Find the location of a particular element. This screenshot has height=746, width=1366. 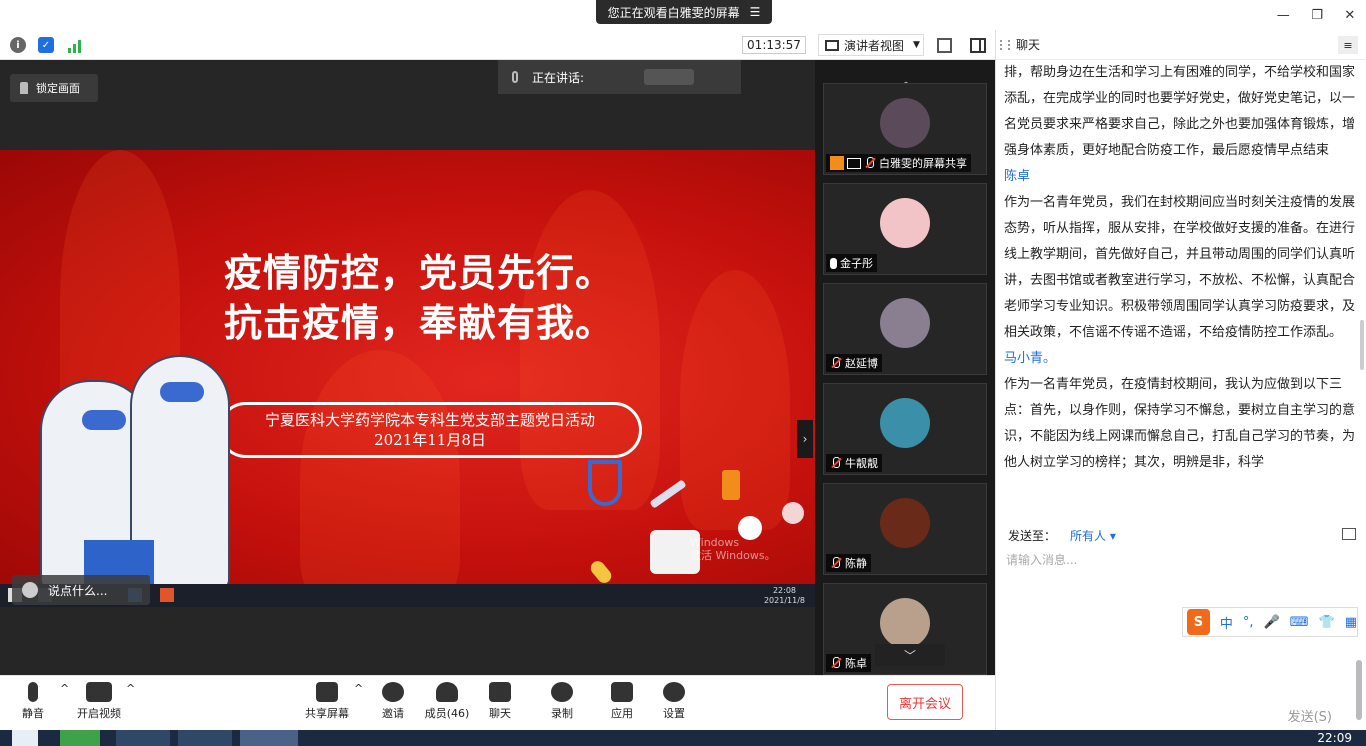

input-method-bar: S 中 °, 🎤 ⌨ 👕 ▦ is located at coordinates (1270, 622).